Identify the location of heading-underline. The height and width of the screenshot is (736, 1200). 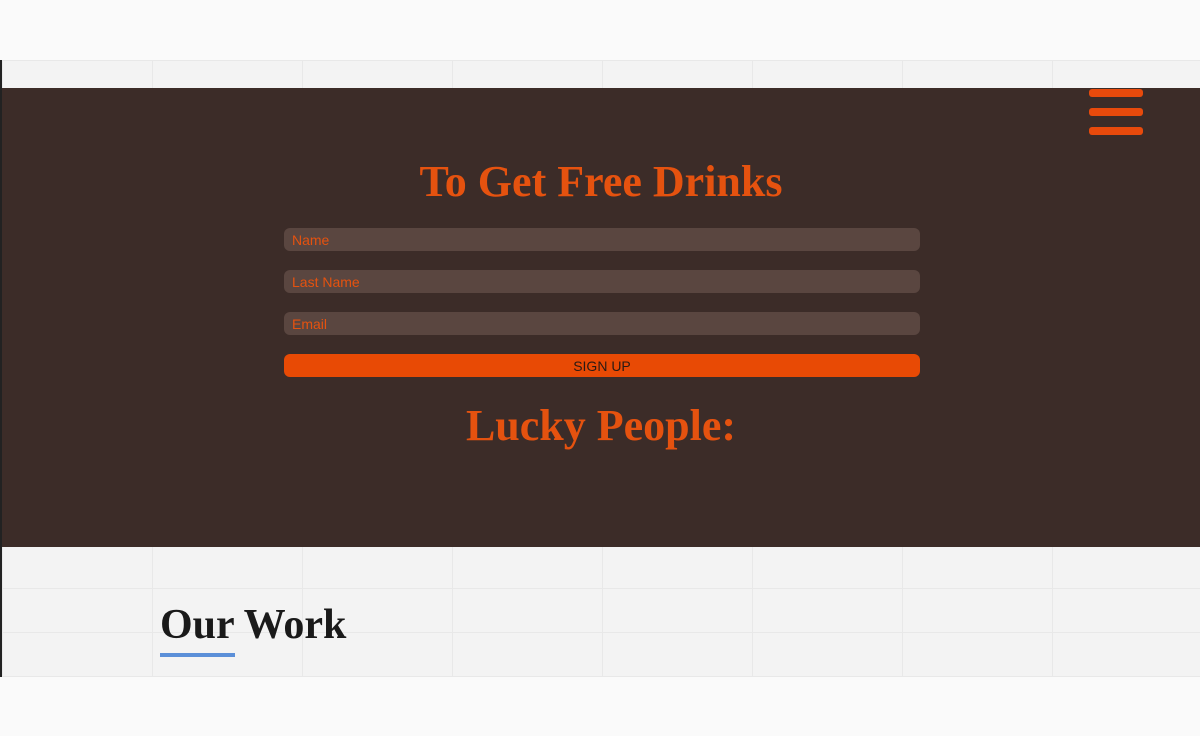
(197, 655).